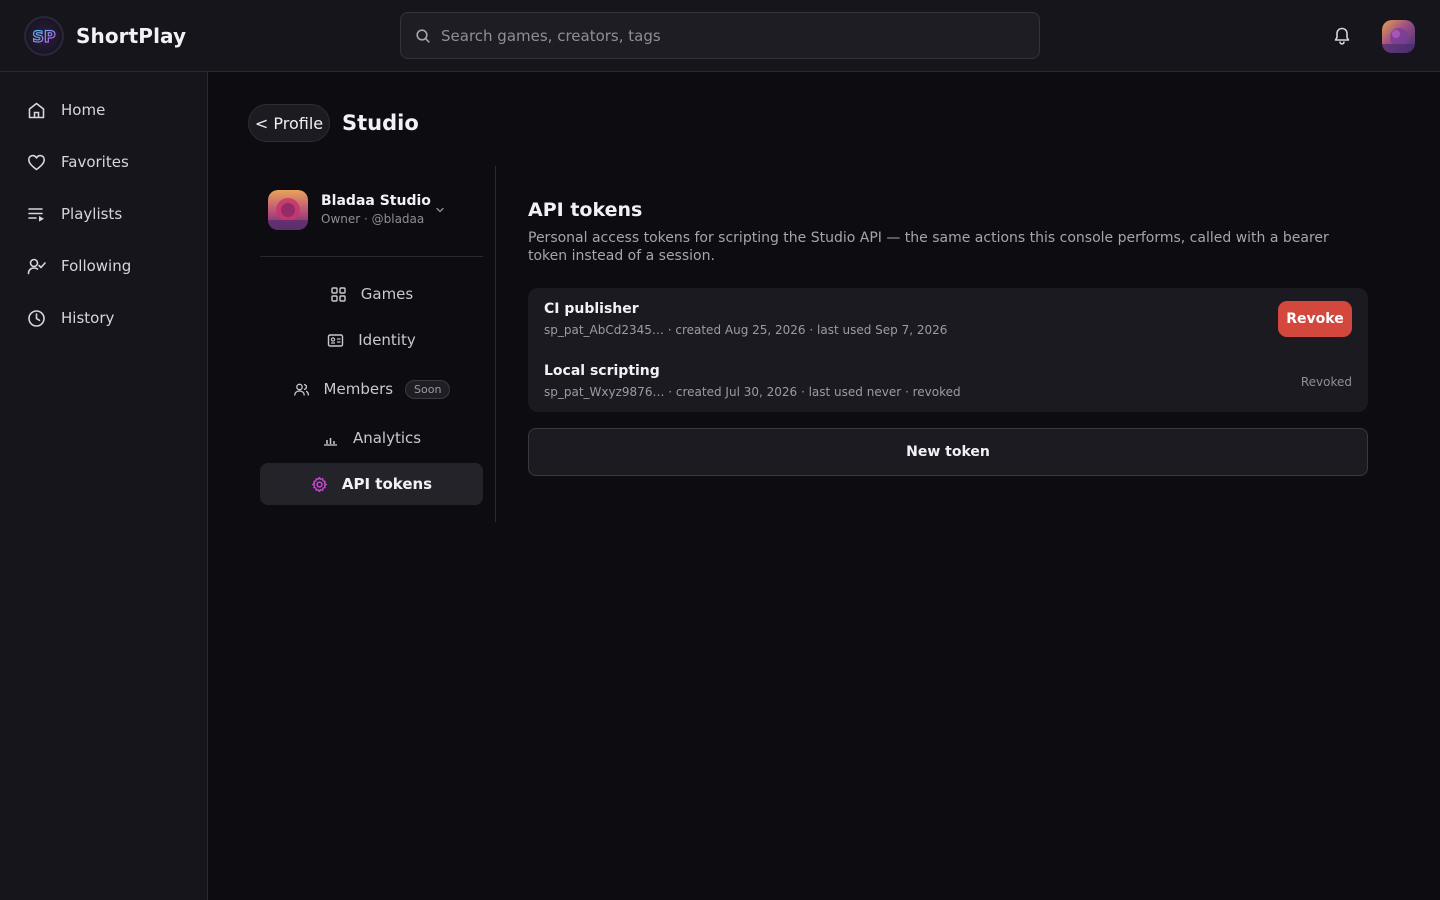  I want to click on sidebar-item-history: History, so click(70, 318).